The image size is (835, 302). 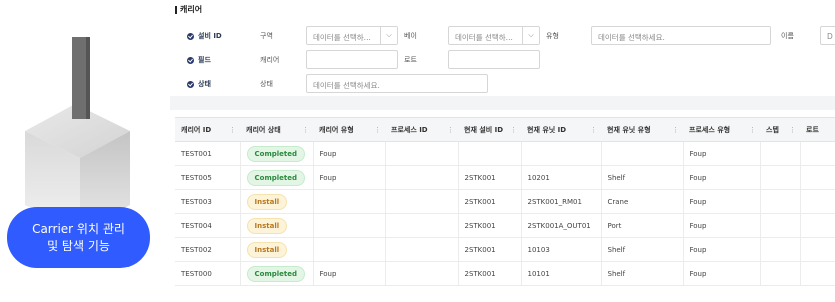 I want to click on table-cell-text: 10103, so click(x=538, y=249).